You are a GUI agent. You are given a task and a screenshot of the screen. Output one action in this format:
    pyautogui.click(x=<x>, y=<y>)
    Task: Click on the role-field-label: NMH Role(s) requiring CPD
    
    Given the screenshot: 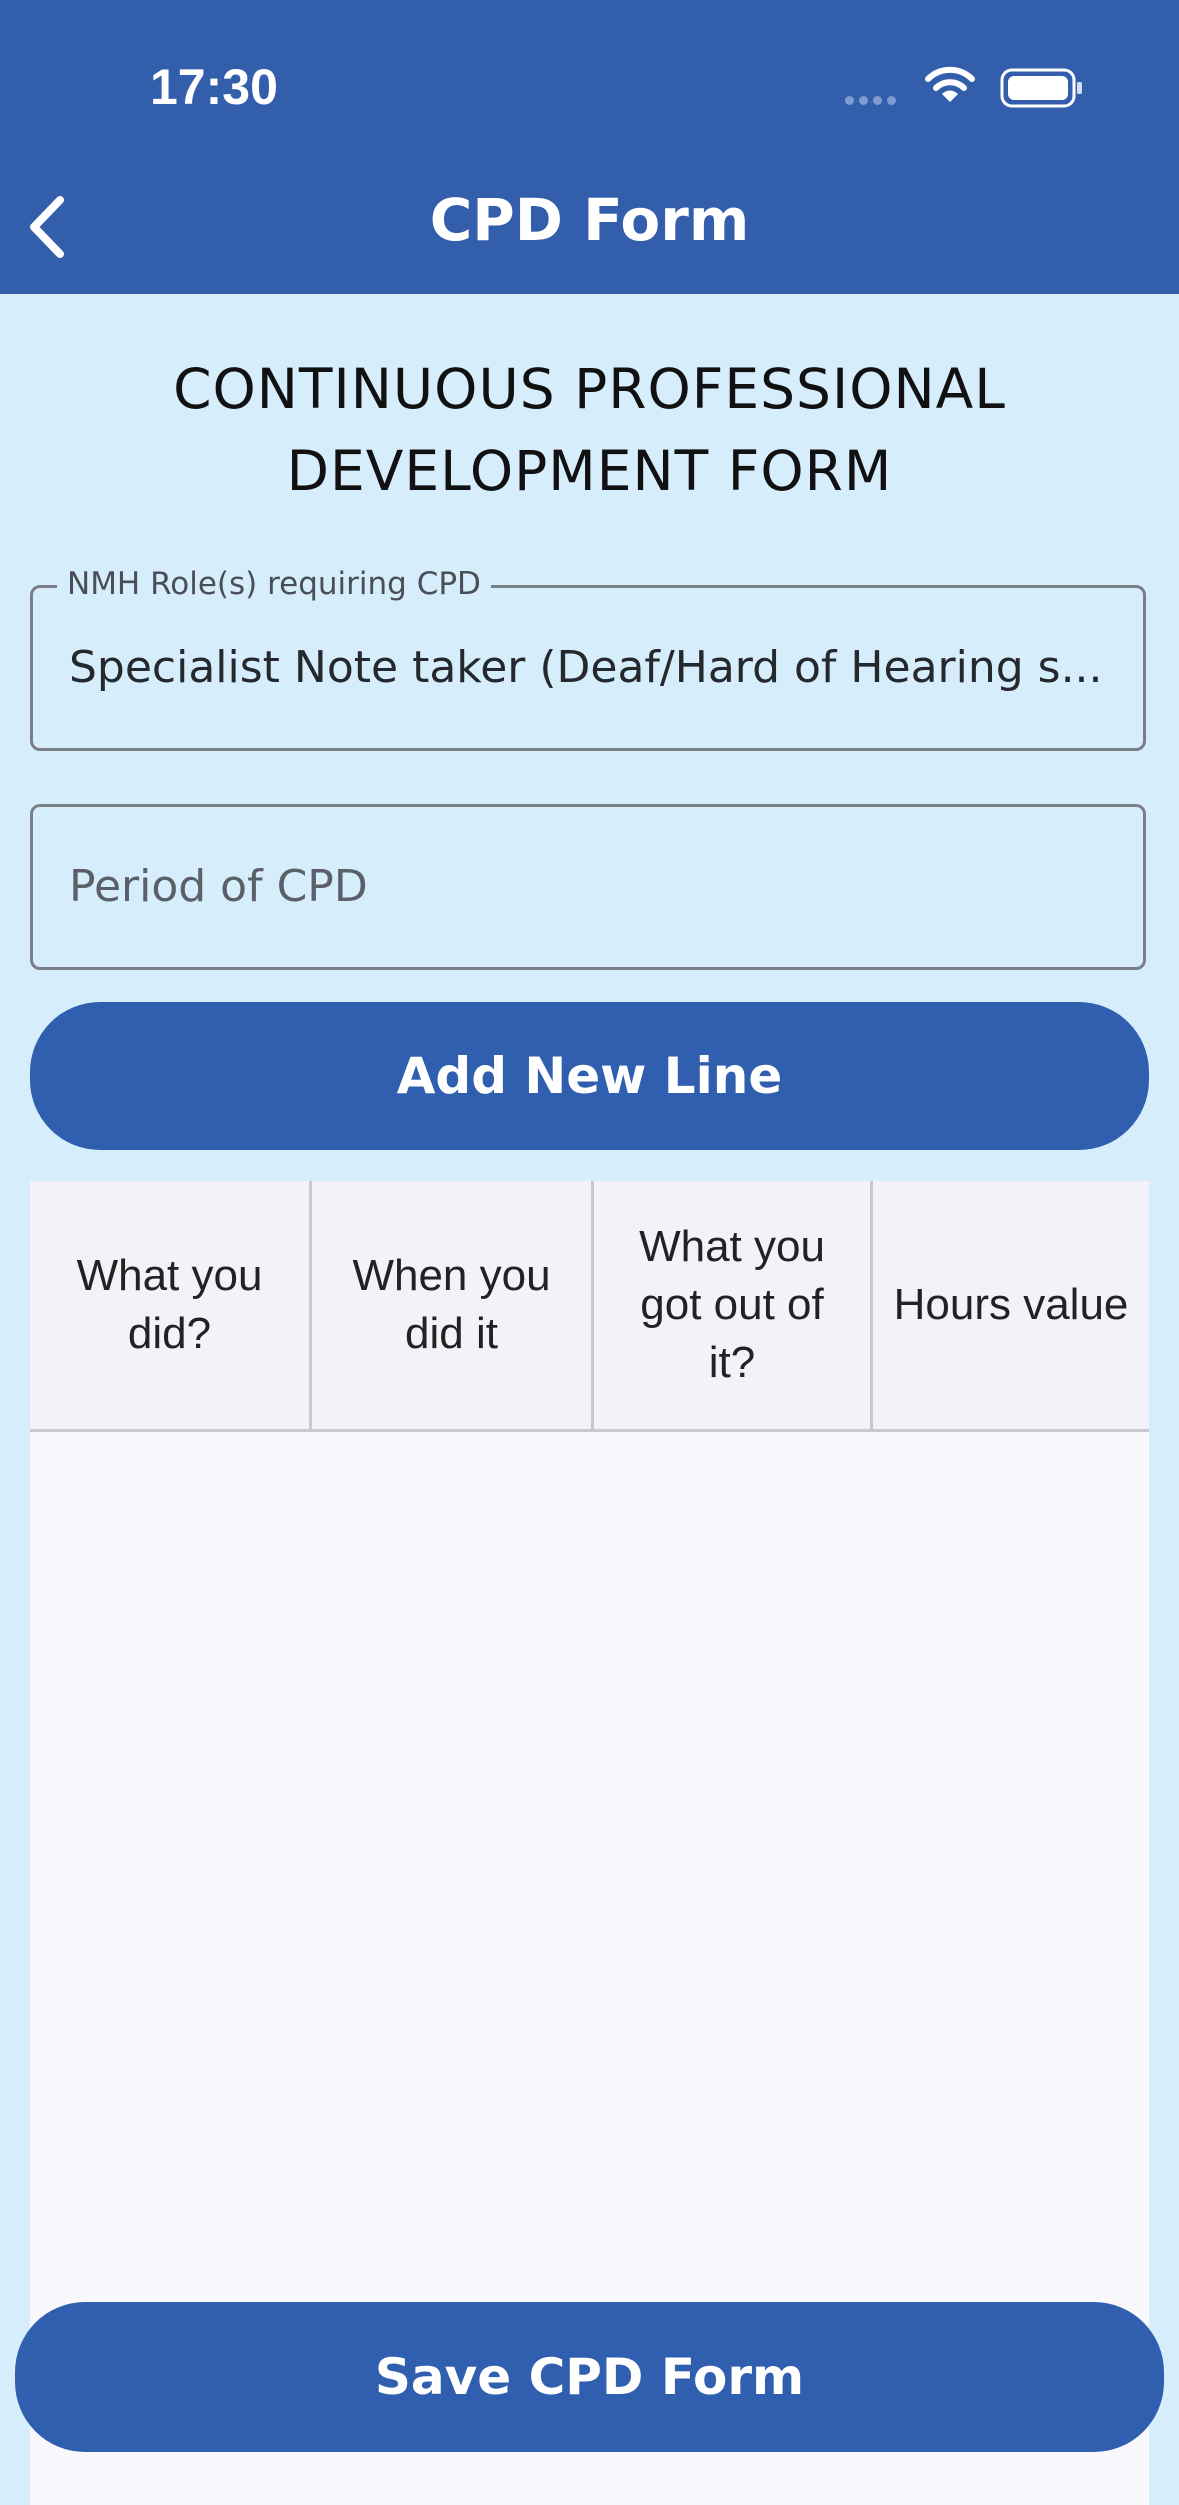 What is the action you would take?
    pyautogui.click(x=274, y=584)
    